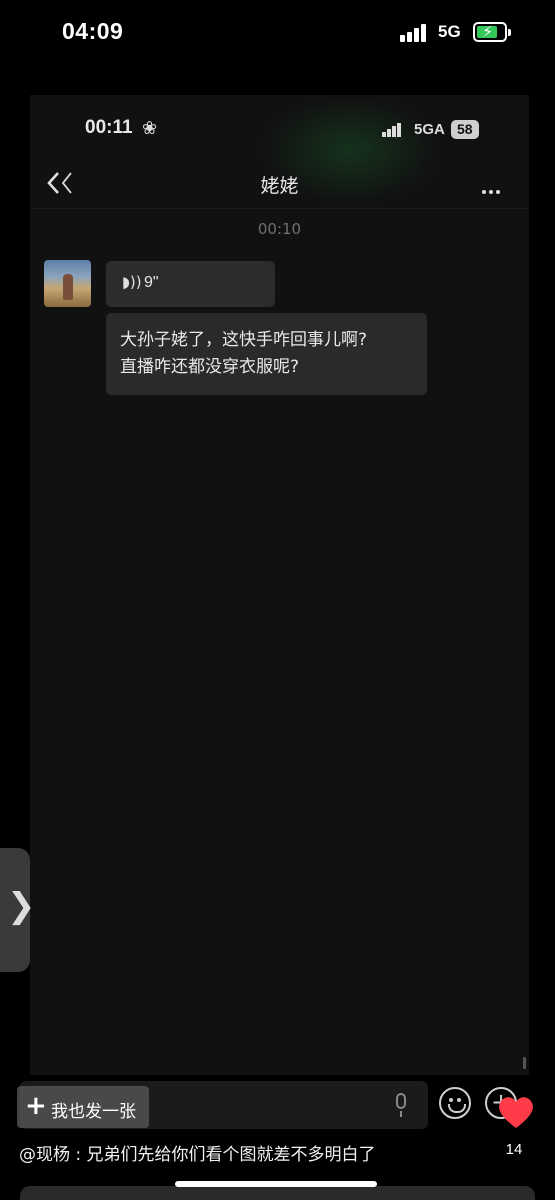 This screenshot has height=1200, width=555. What do you see at coordinates (415, 33) in the screenshot?
I see `cellular-signal-icon` at bounding box center [415, 33].